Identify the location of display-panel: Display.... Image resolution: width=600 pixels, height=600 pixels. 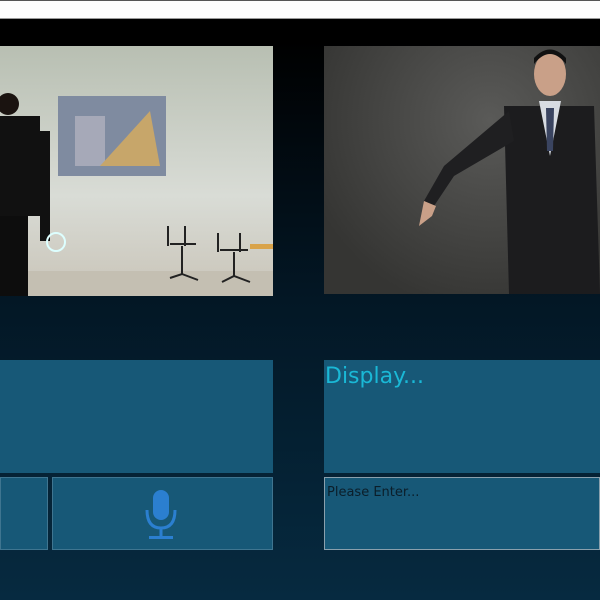
(462, 416).